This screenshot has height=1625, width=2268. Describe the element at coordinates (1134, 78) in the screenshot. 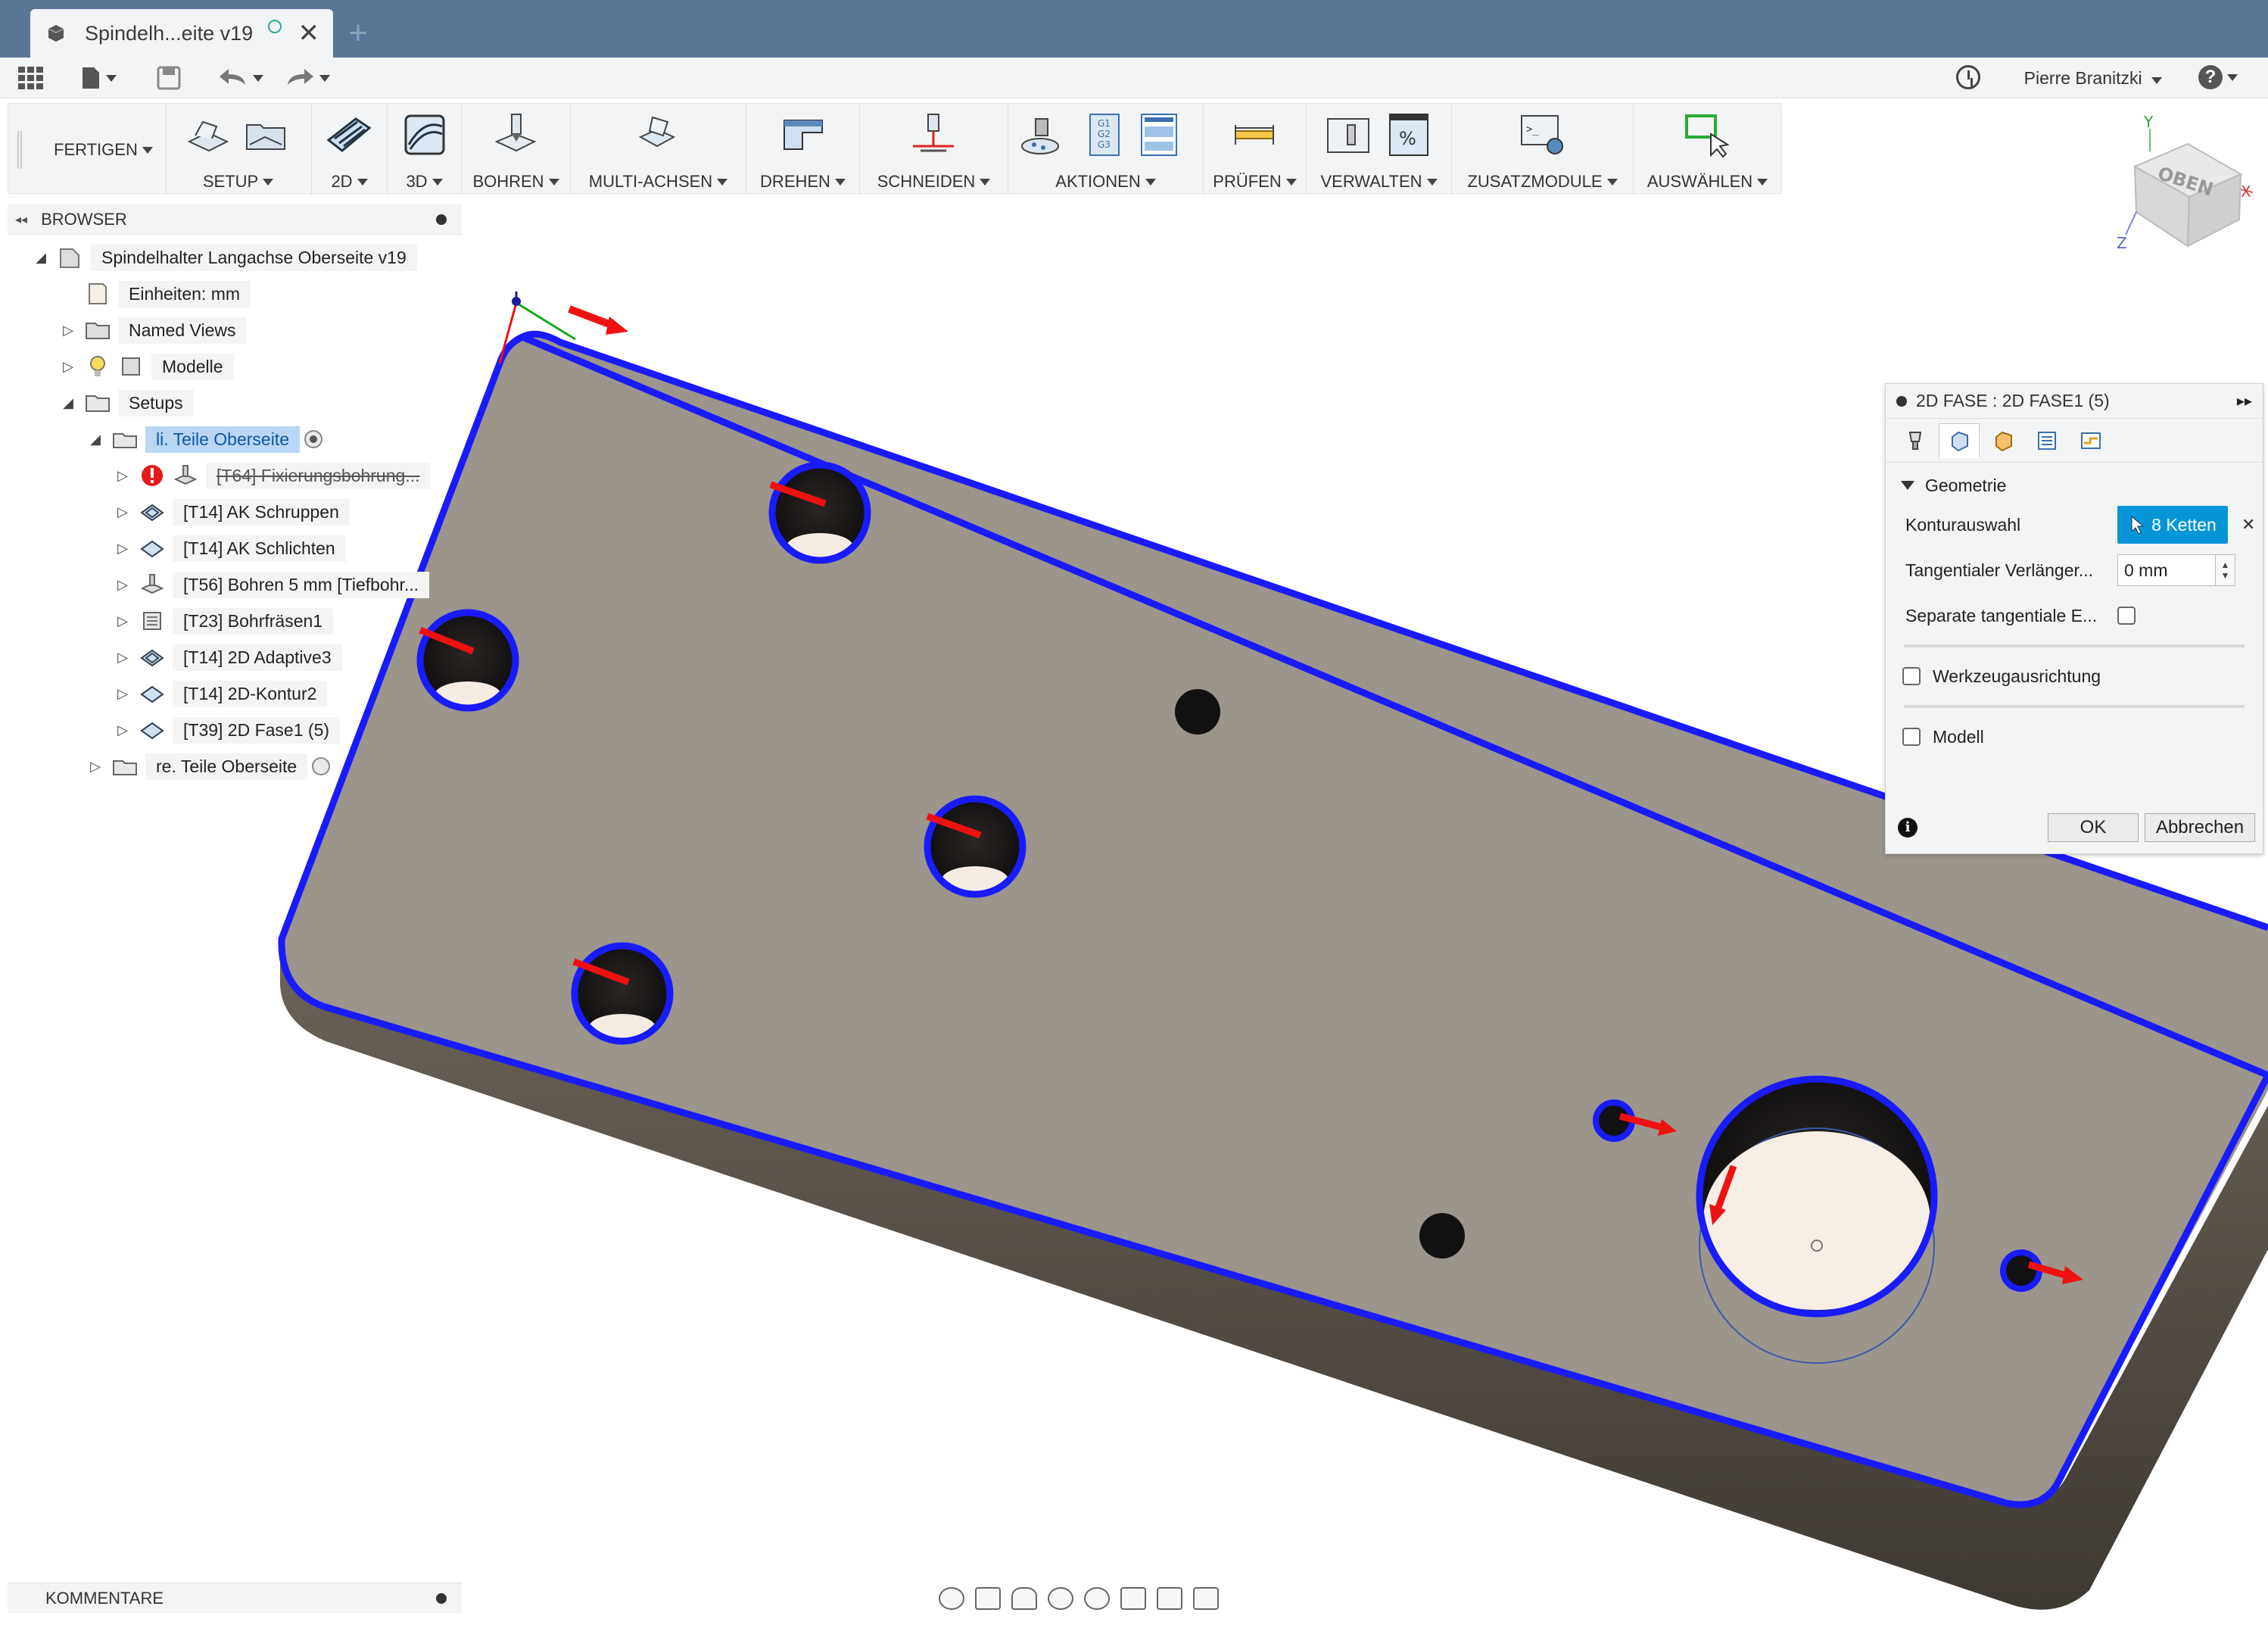

I see `quick-access-toolbar: Pierre Branitzki ?` at that location.